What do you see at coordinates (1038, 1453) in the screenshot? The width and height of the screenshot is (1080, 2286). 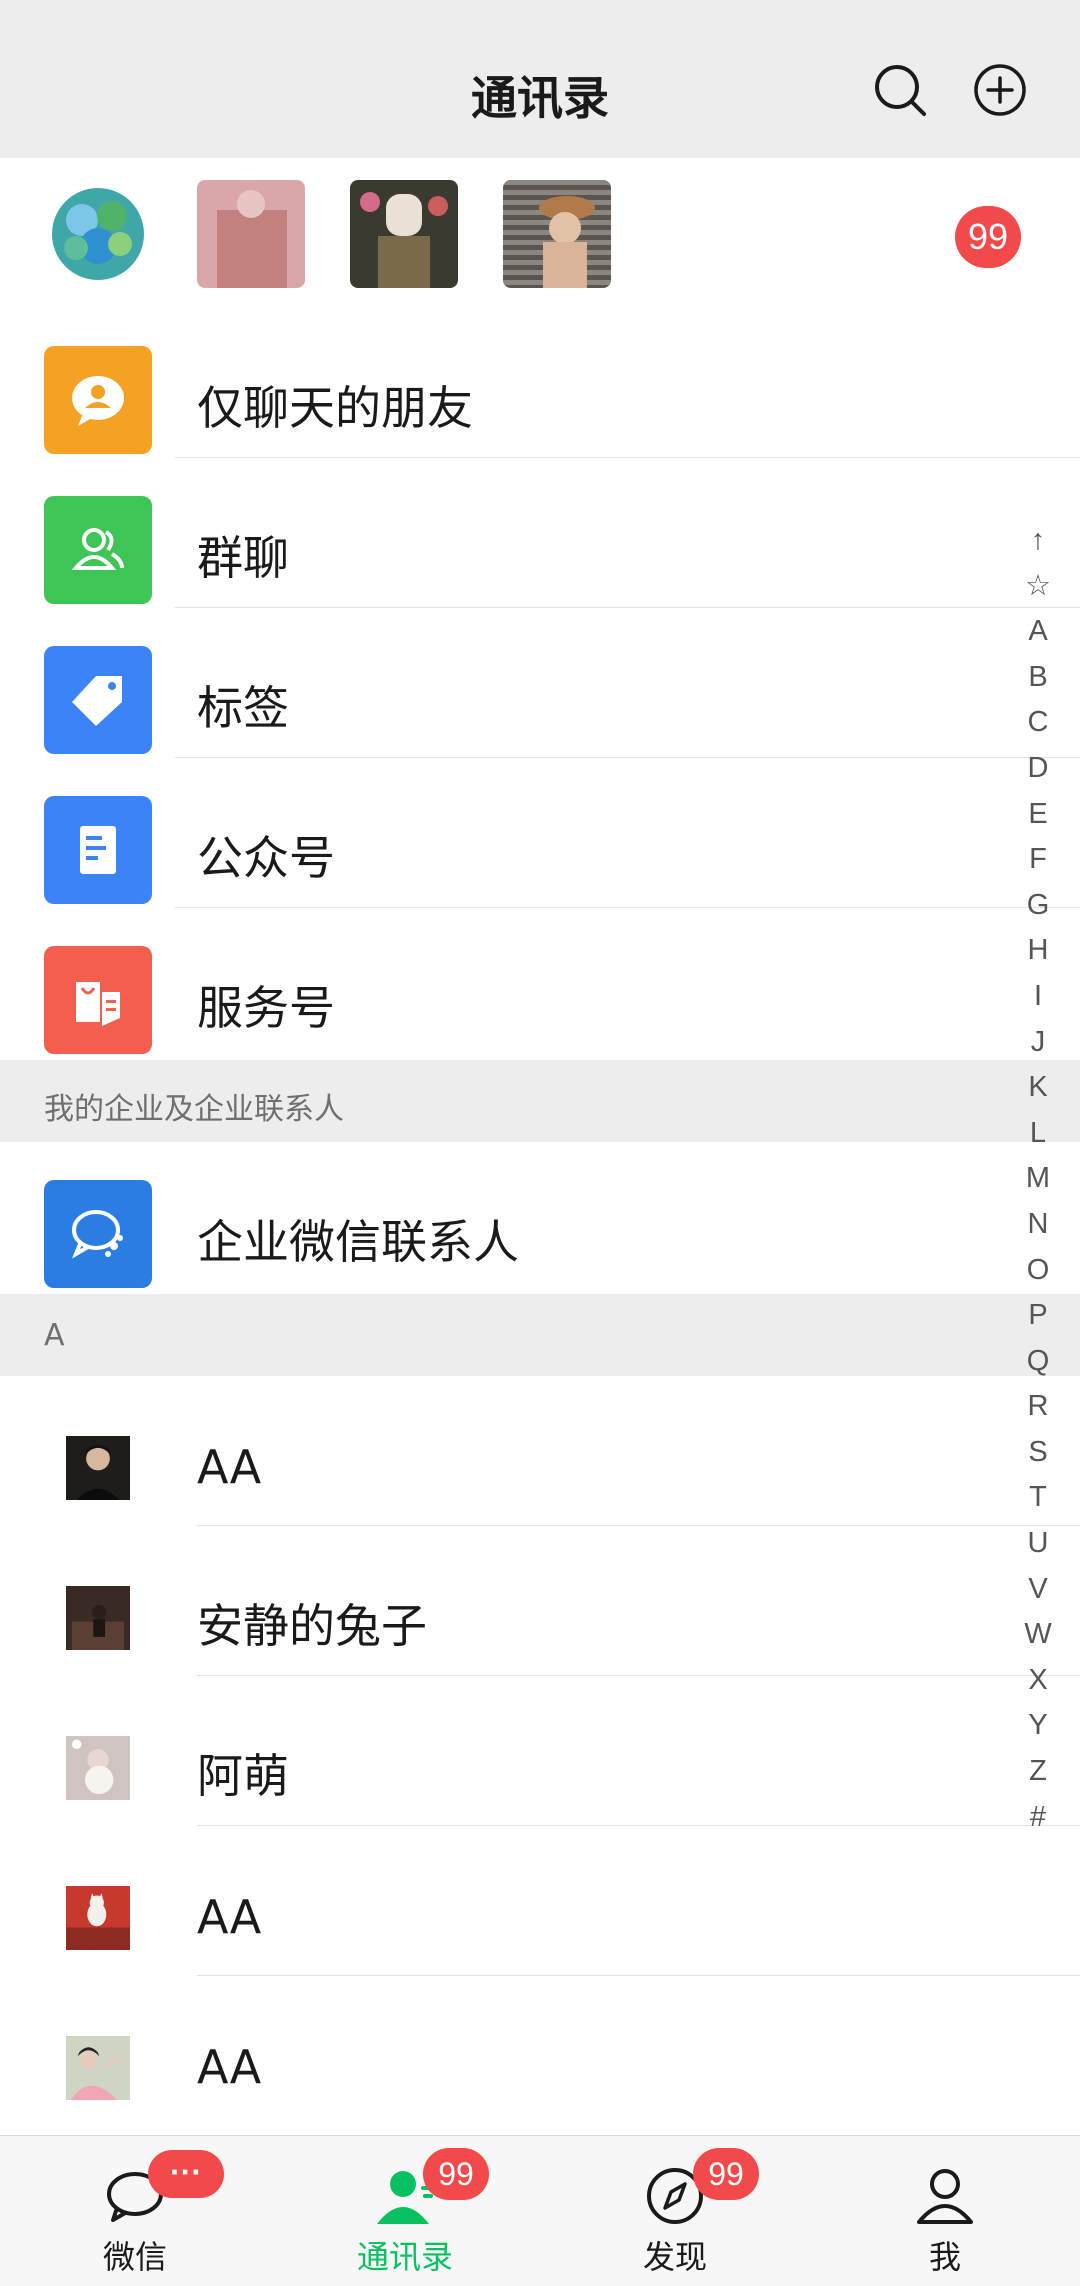 I see `index-letter: S` at bounding box center [1038, 1453].